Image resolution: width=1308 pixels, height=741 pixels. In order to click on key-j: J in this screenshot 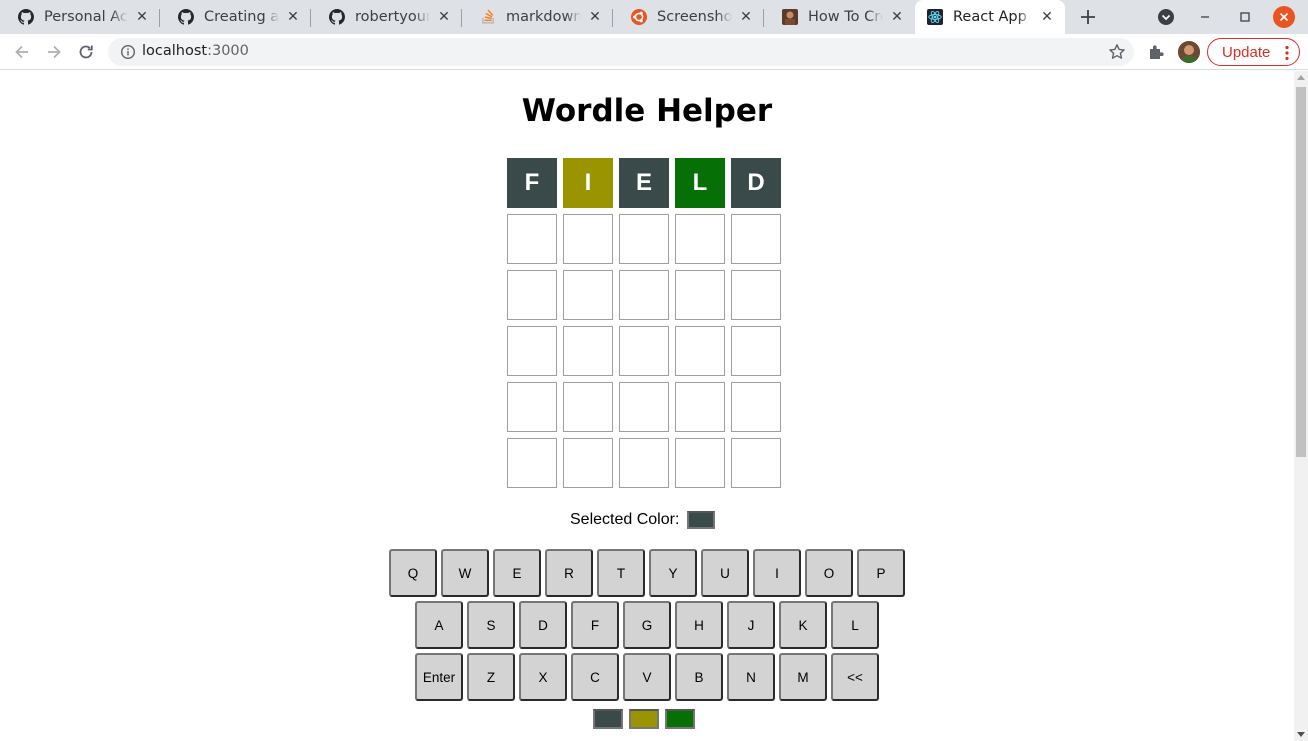, I will do `click(751, 625)`.